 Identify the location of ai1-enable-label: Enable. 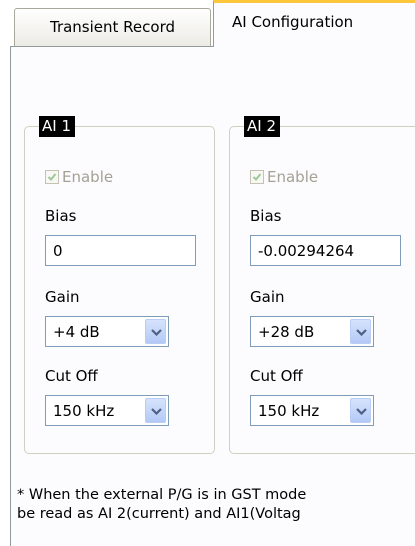
(88, 177).